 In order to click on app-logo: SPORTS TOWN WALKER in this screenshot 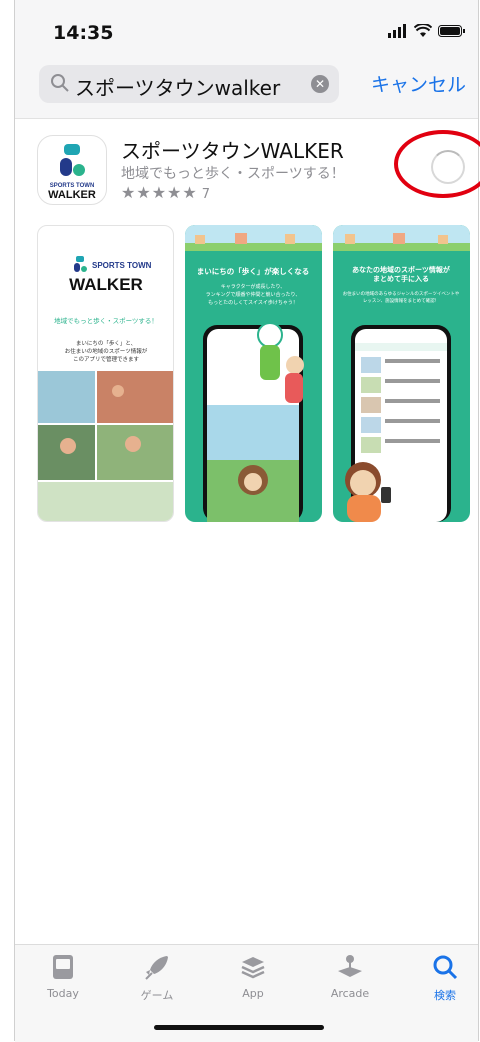, I will do `click(72, 172)`.